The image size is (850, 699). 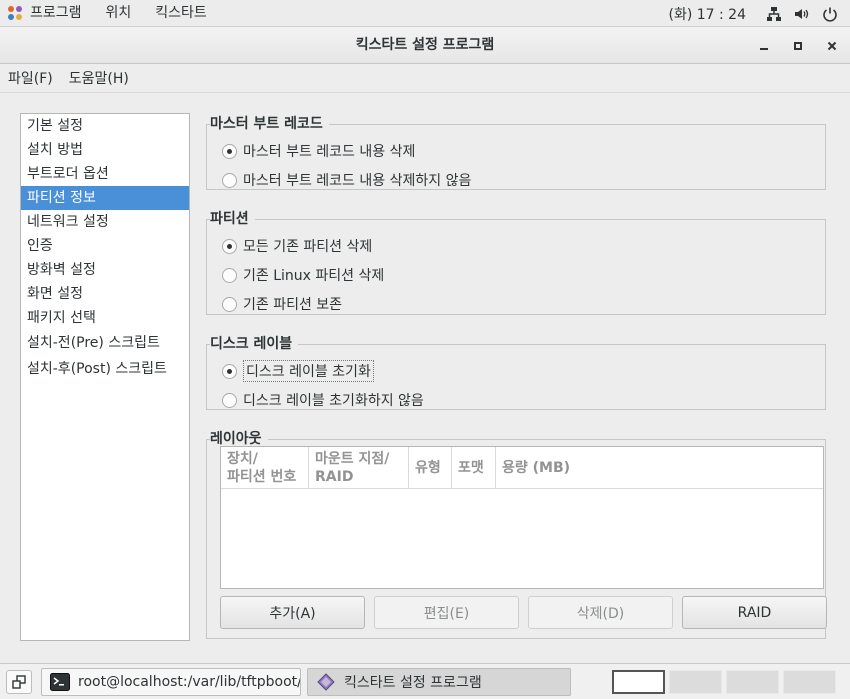 I want to click on sidebar-item-display: 화면 설정, so click(x=105, y=294).